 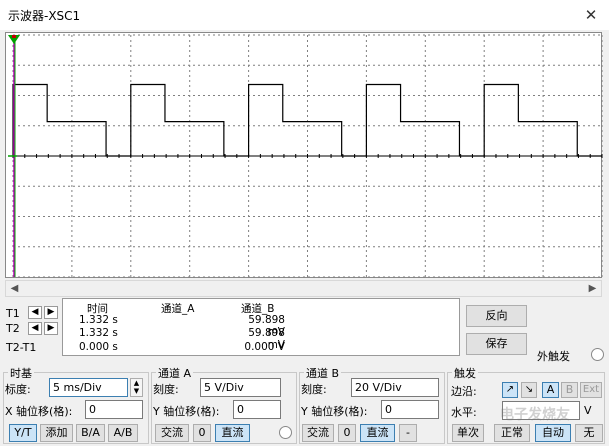 I want to click on cursor-t1-label: T1, so click(x=13, y=313).